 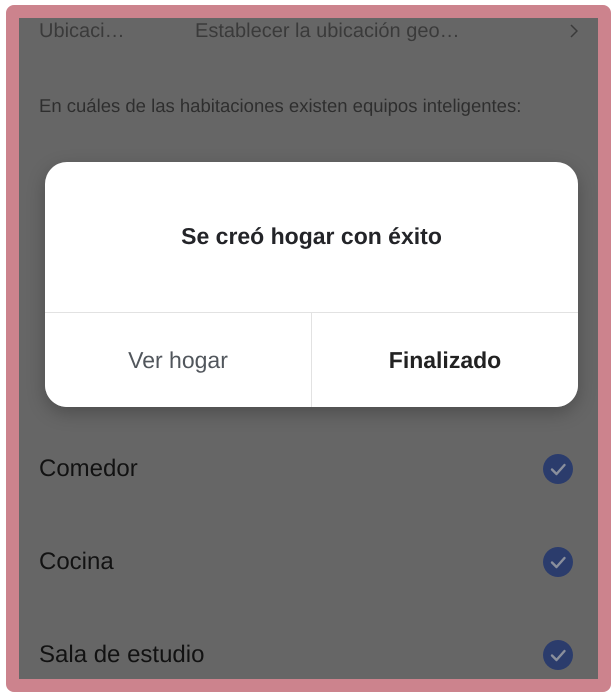 What do you see at coordinates (178, 360) in the screenshot?
I see `view-home-button: Ver hogar` at bounding box center [178, 360].